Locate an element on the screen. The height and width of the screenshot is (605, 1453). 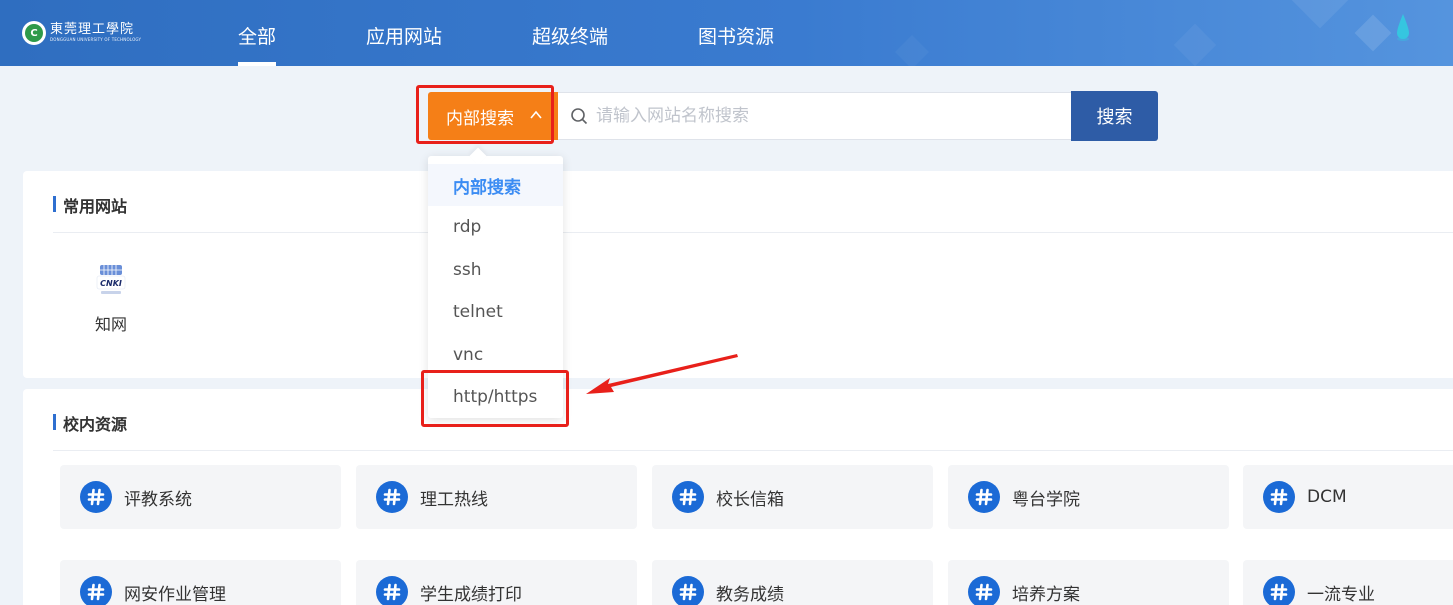
menu-item-ssh: ssh is located at coordinates (495, 270).